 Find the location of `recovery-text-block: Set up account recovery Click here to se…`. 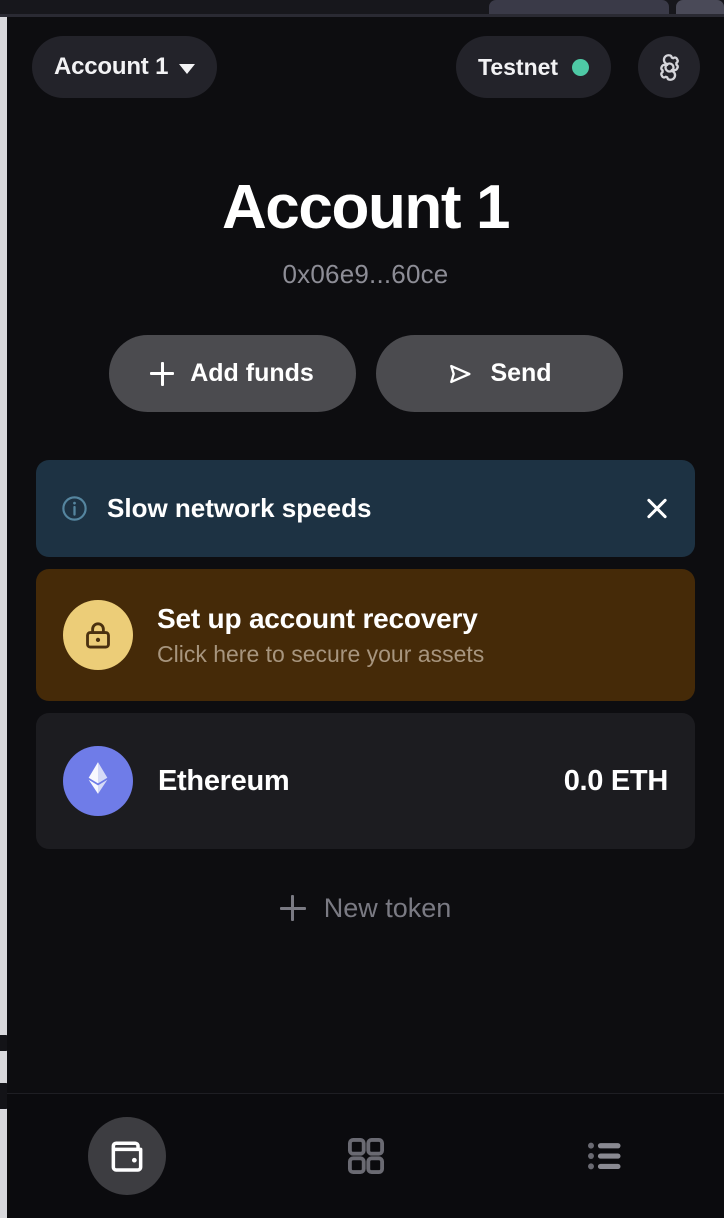

recovery-text-block: Set up account recovery Click here to se… is located at coordinates (320, 635).